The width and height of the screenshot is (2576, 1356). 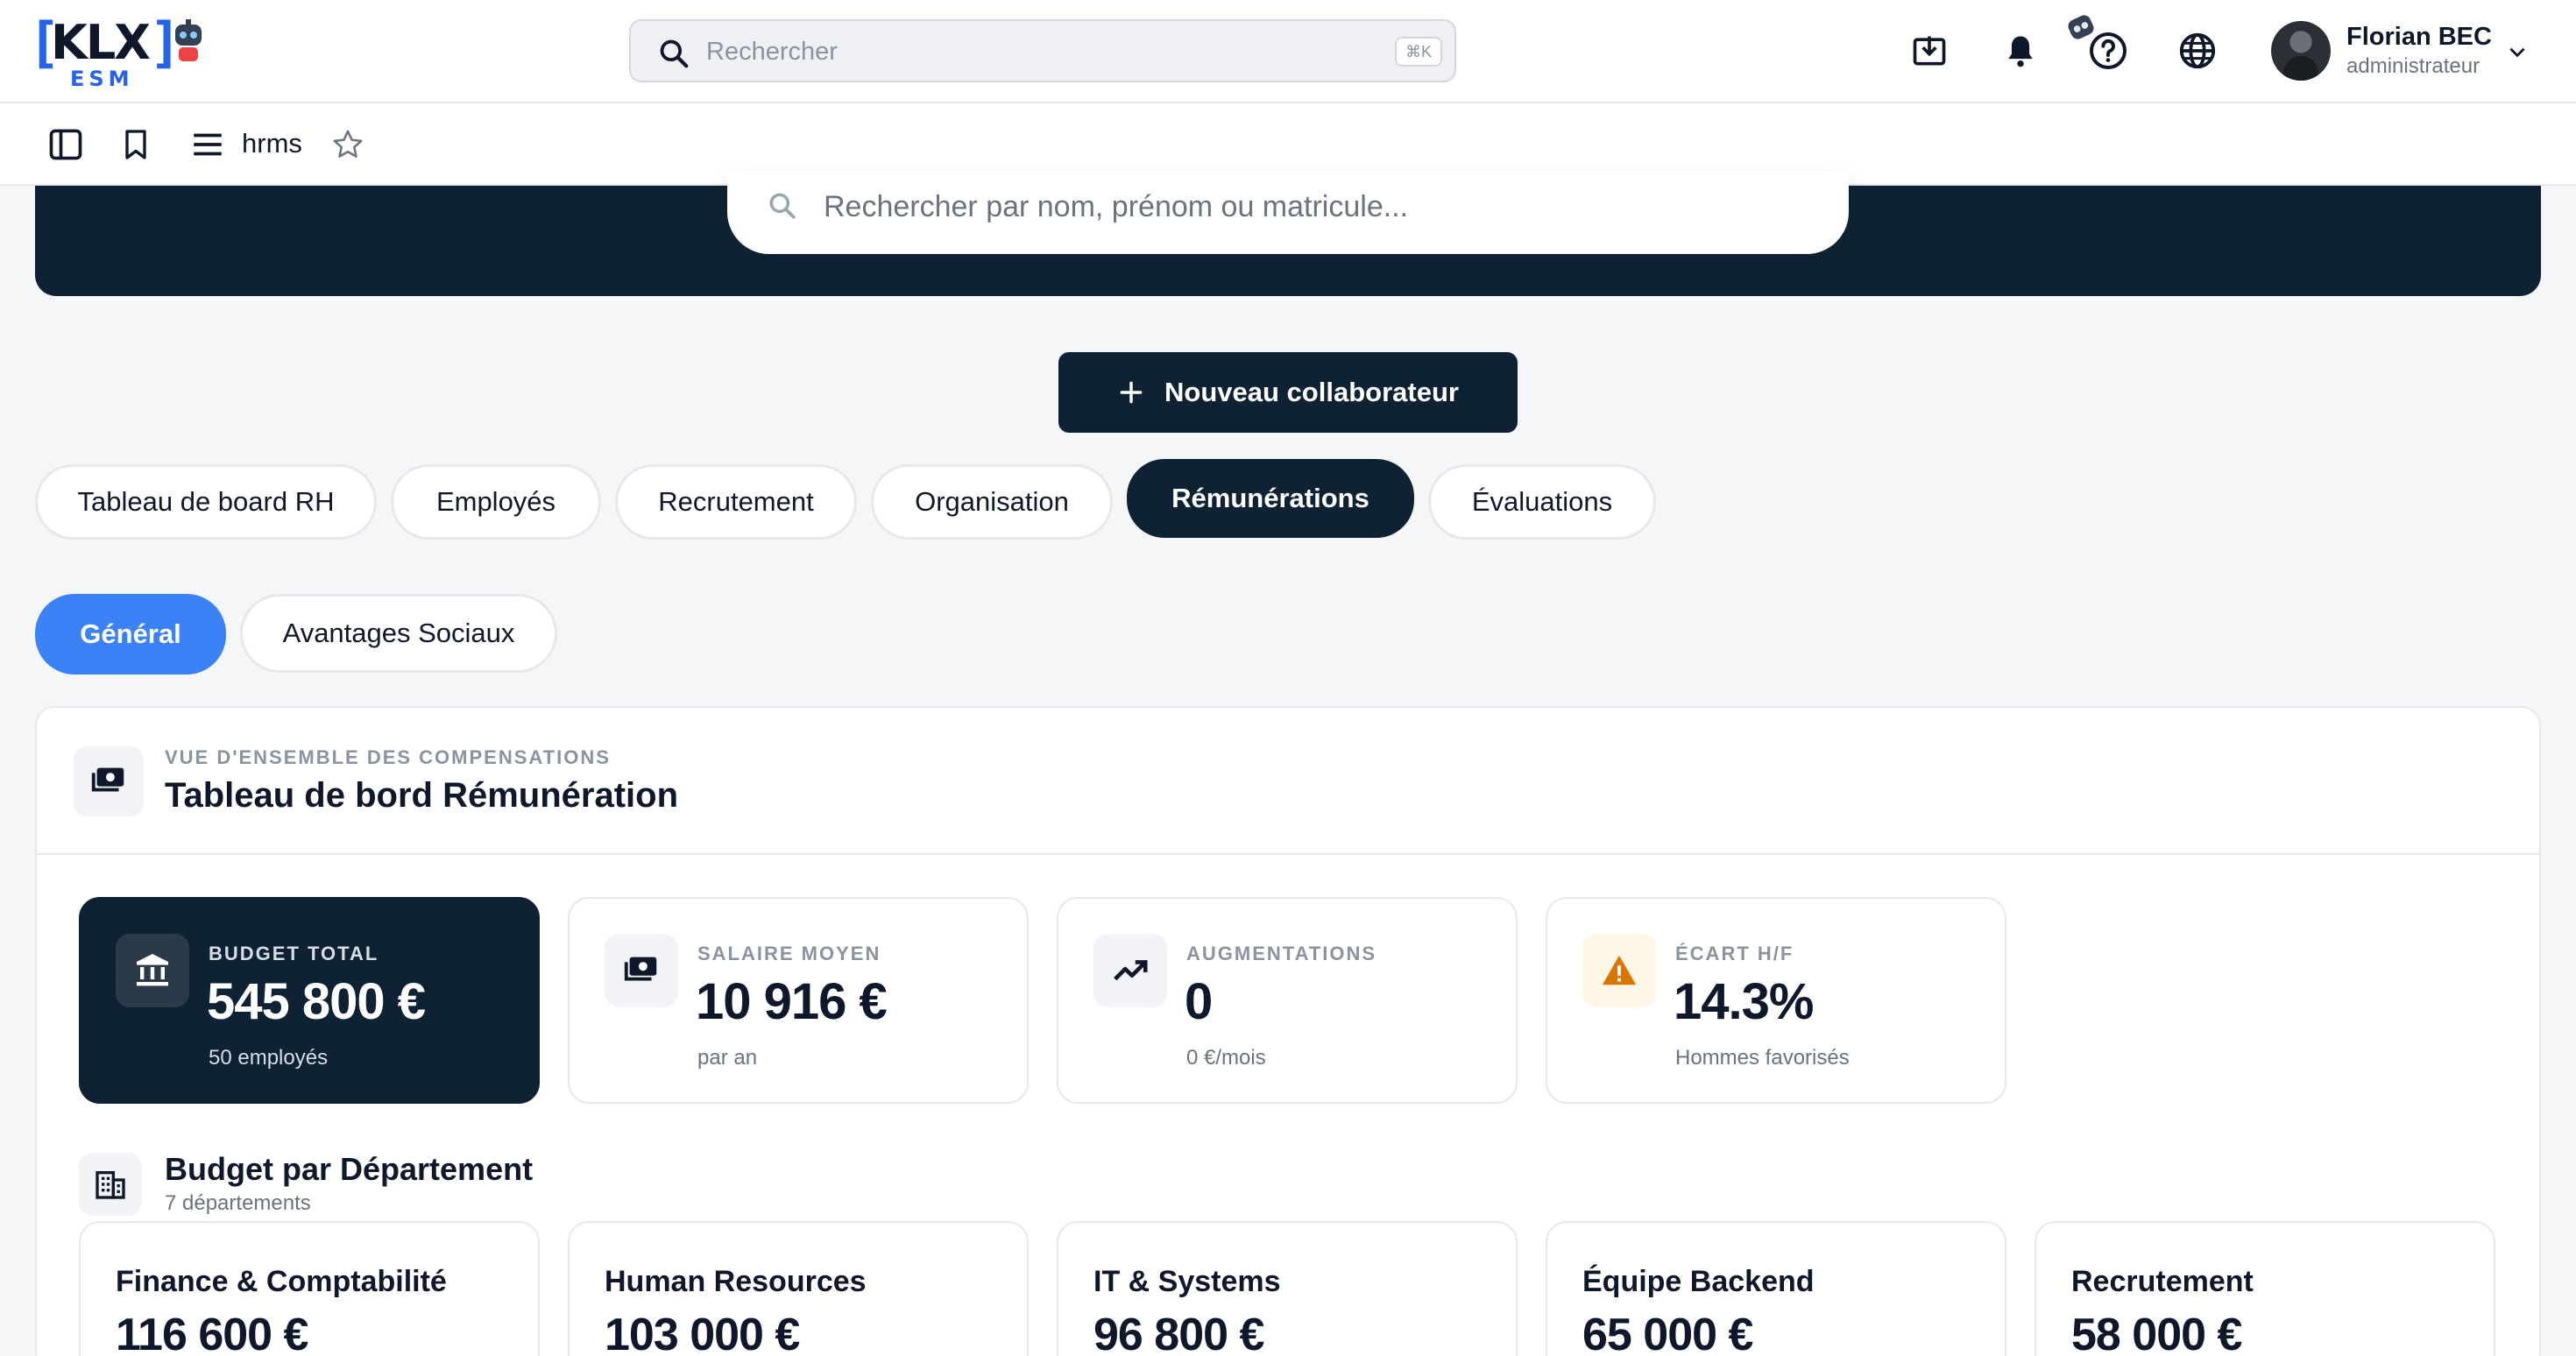 What do you see at coordinates (1131, 392) in the screenshot?
I see `plus-icon` at bounding box center [1131, 392].